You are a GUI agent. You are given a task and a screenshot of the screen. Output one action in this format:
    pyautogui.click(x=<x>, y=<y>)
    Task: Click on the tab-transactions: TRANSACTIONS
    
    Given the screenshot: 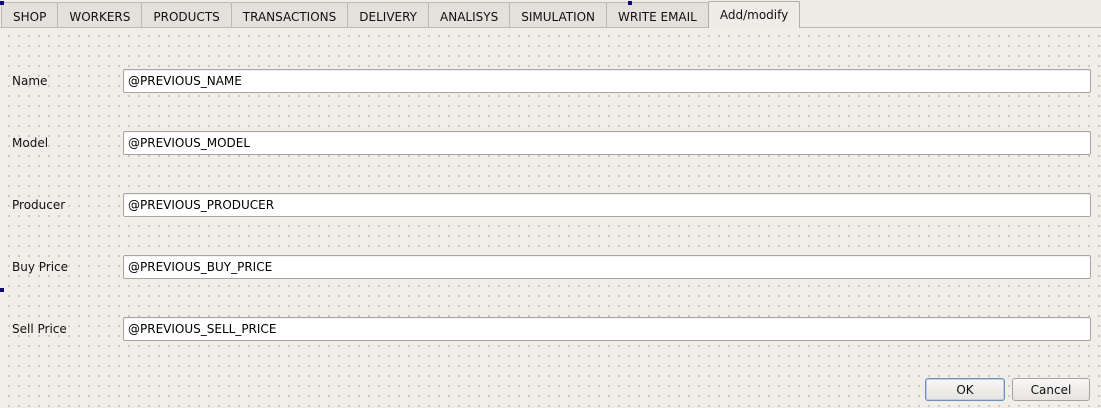 What is the action you would take?
    pyautogui.click(x=289, y=16)
    